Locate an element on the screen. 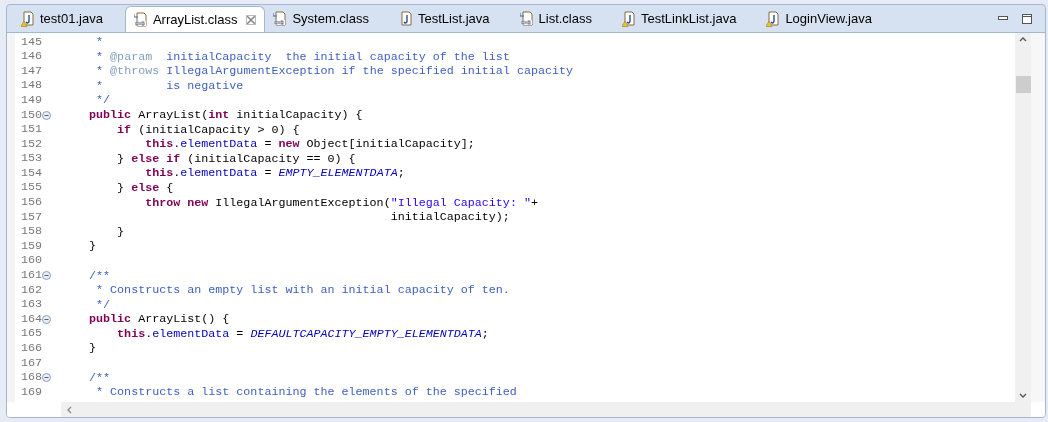  line-number: 155 is located at coordinates (32, 188).